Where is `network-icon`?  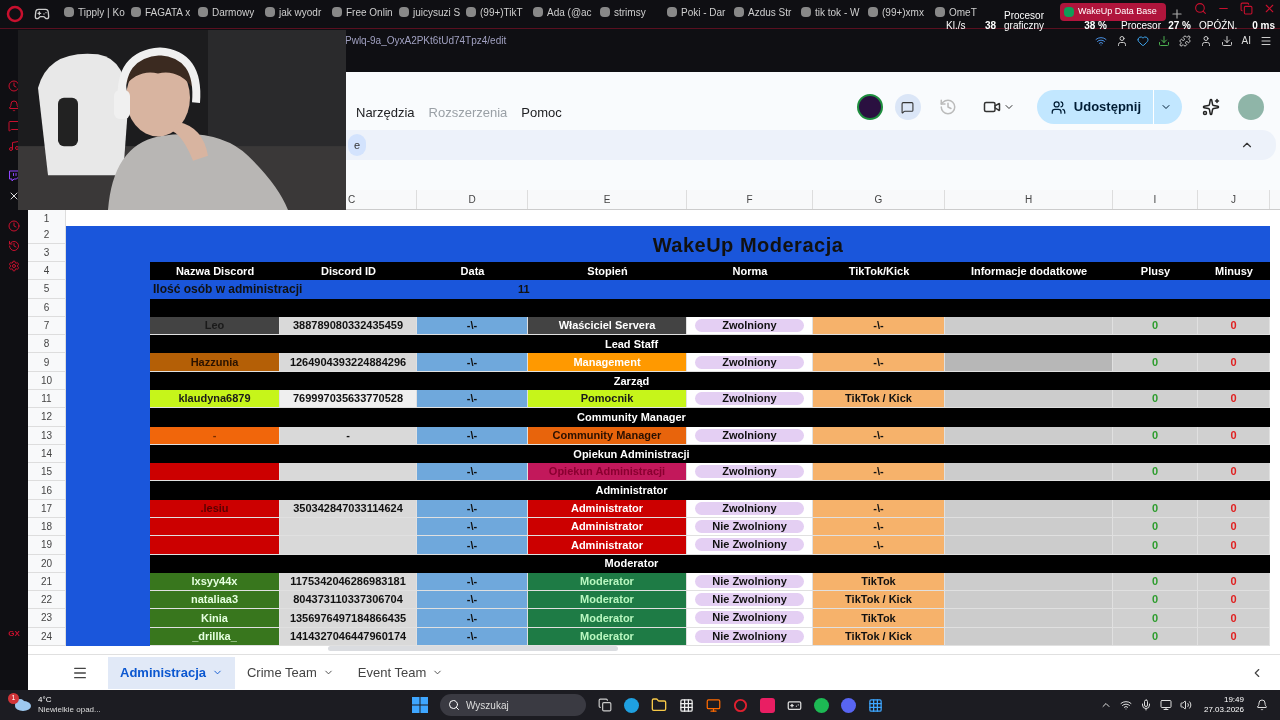
network-icon is located at coordinates (1125, 705).